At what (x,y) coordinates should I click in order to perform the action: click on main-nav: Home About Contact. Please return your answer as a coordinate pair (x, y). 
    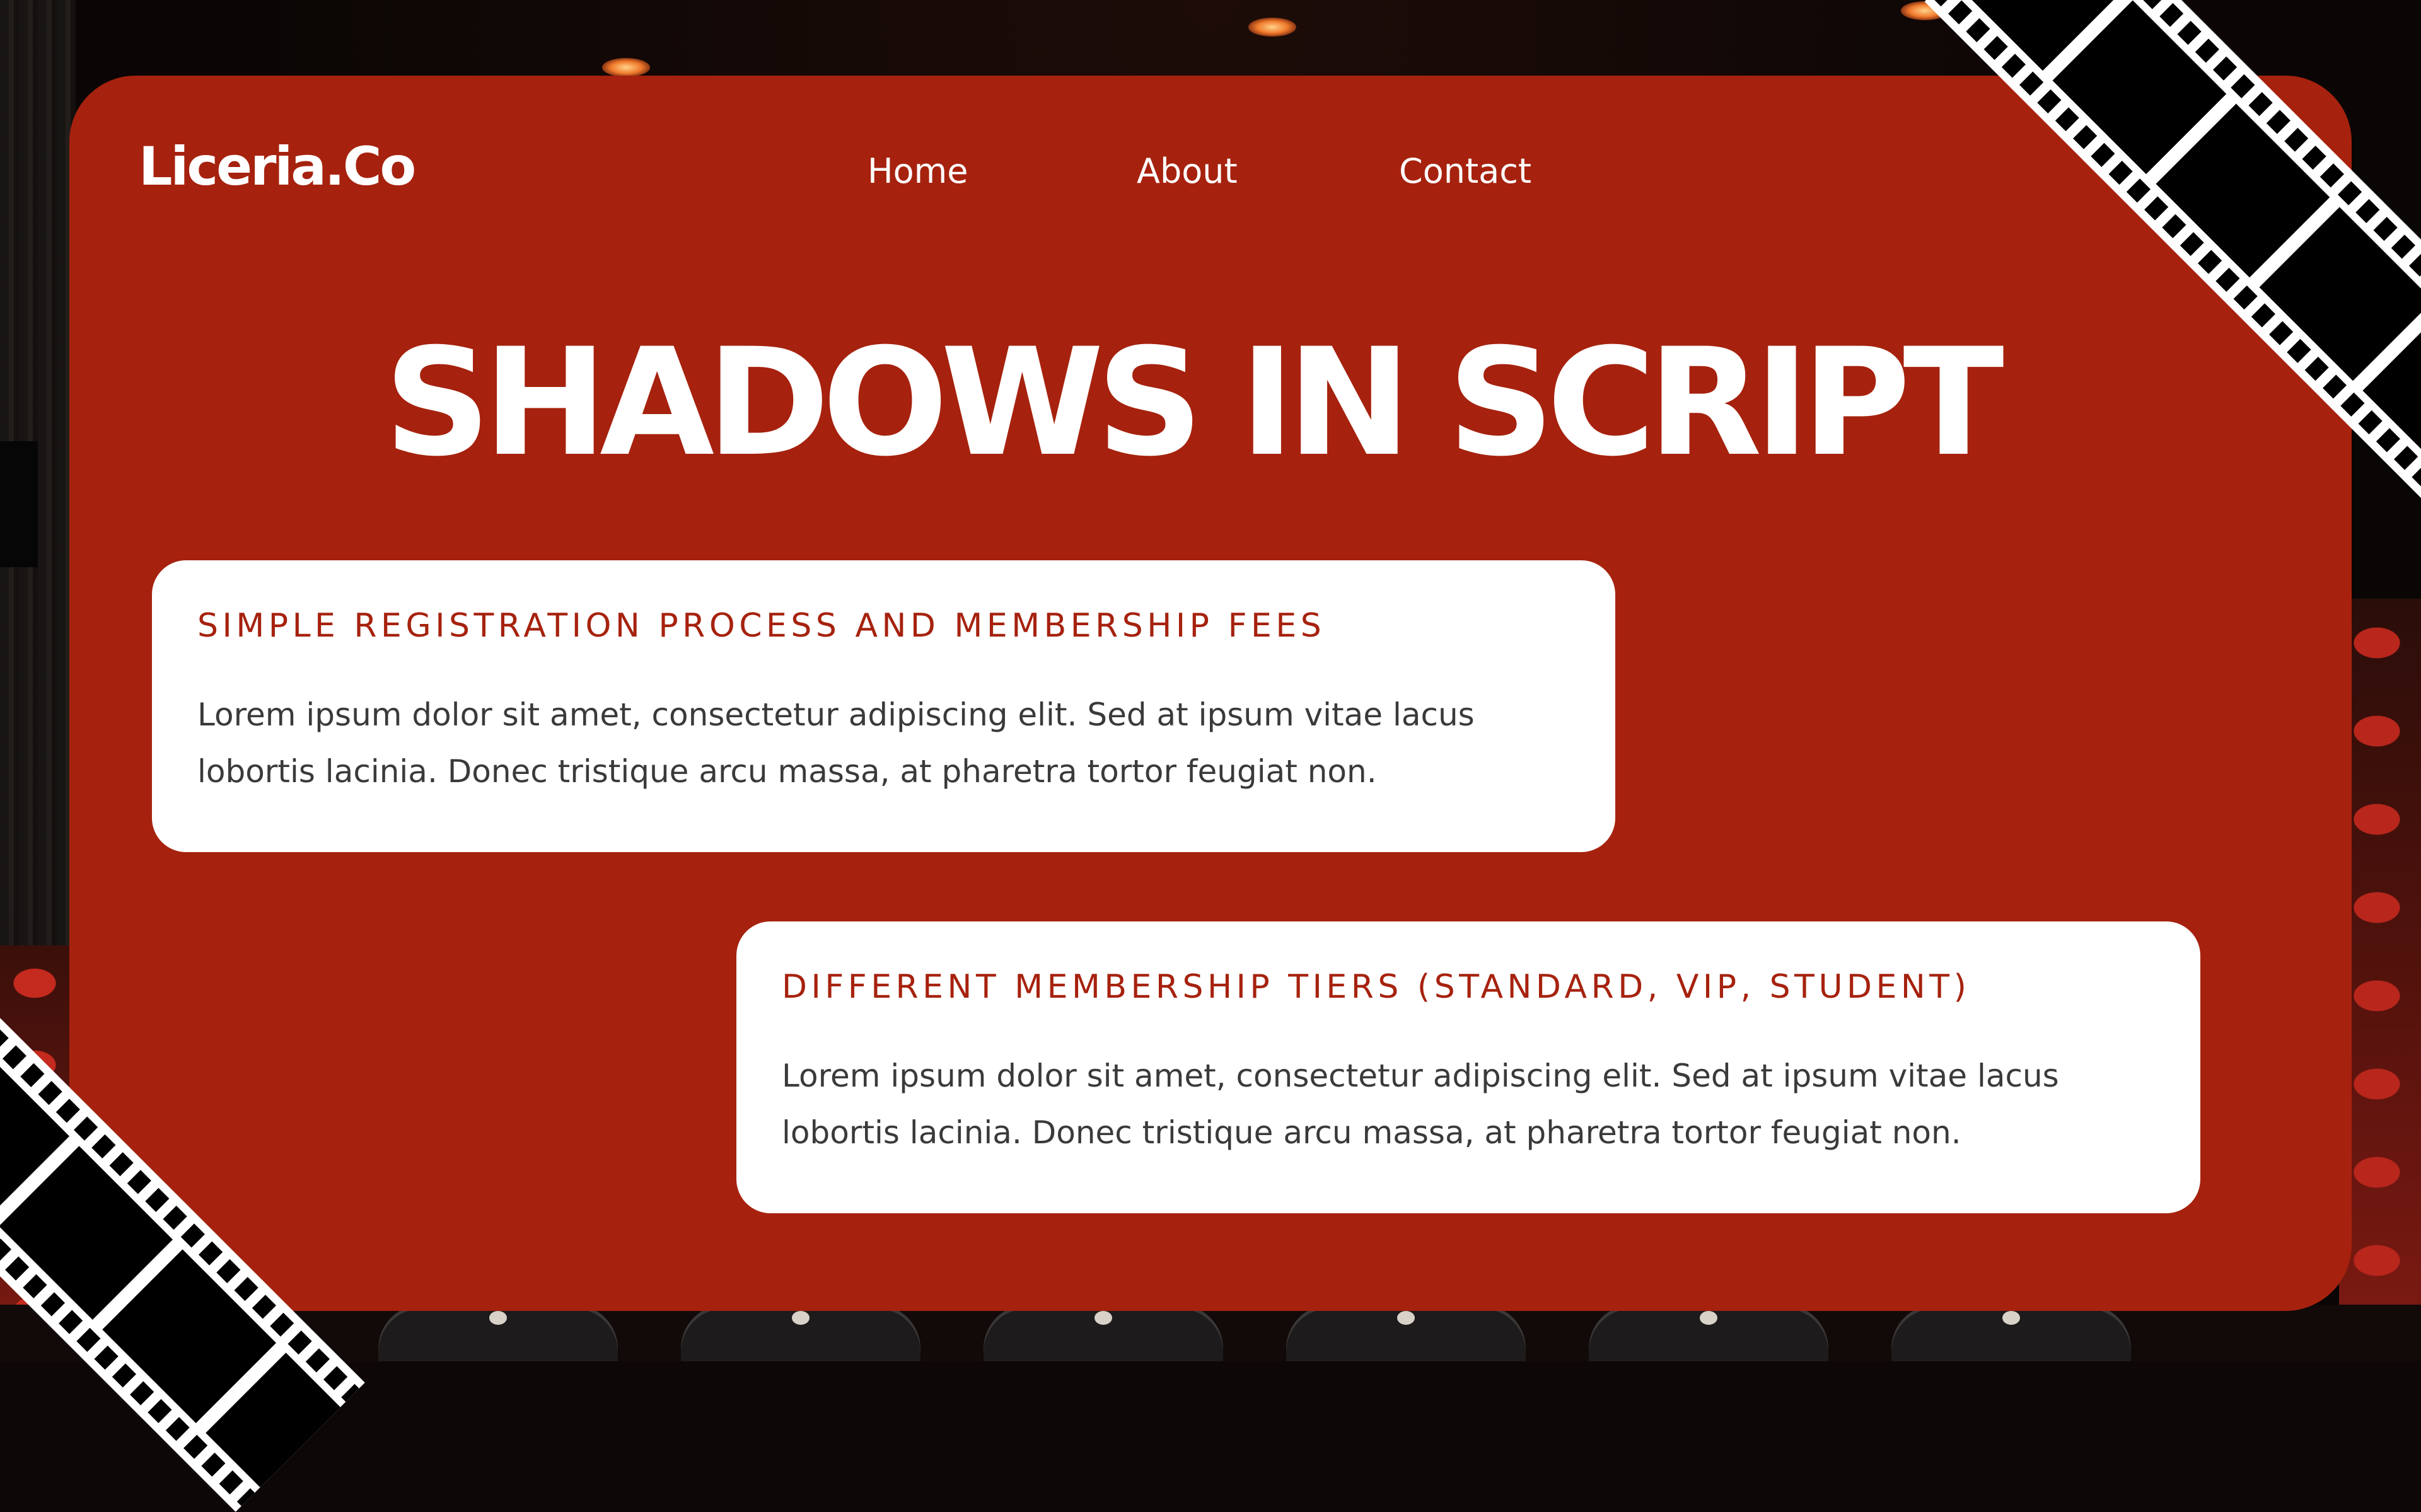
    Looking at the image, I should click on (1210, 176).